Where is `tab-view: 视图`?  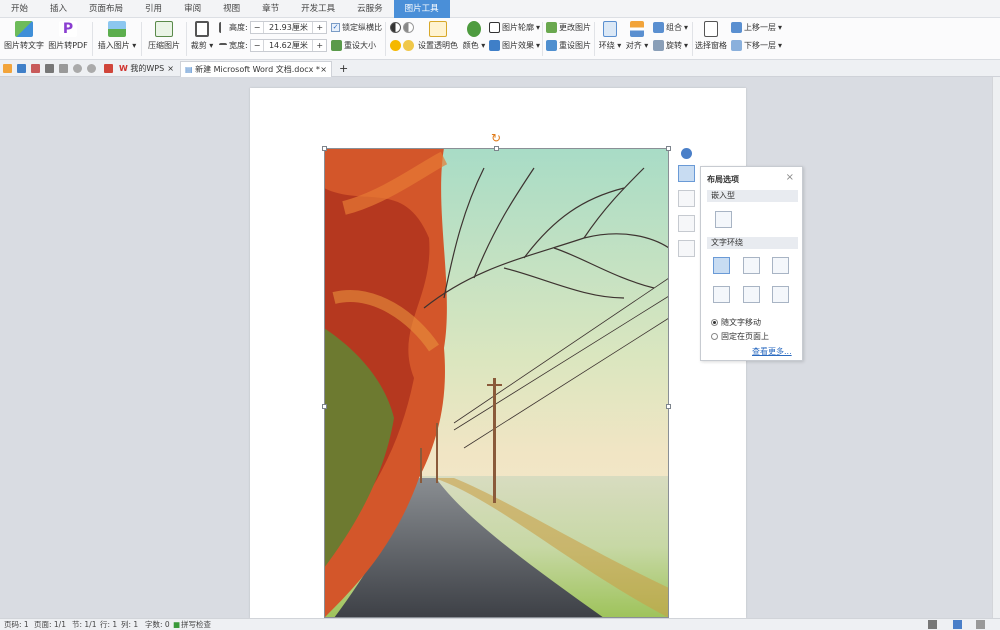
tab-view: 视图 is located at coordinates (231, 9).